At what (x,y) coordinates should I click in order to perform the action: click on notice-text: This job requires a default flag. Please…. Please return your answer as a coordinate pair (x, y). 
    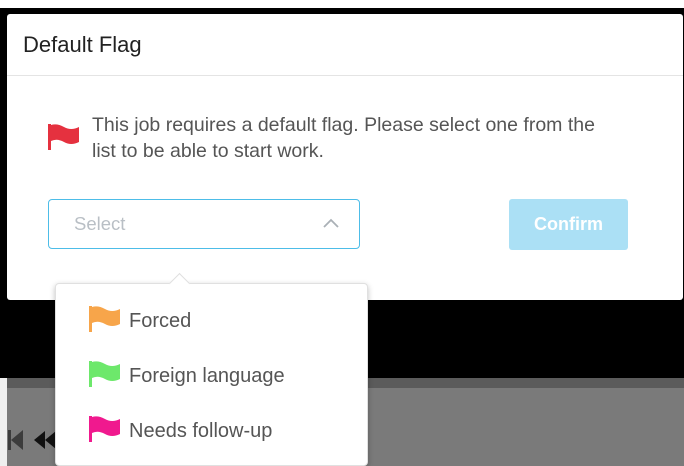
    Looking at the image, I should click on (343, 138).